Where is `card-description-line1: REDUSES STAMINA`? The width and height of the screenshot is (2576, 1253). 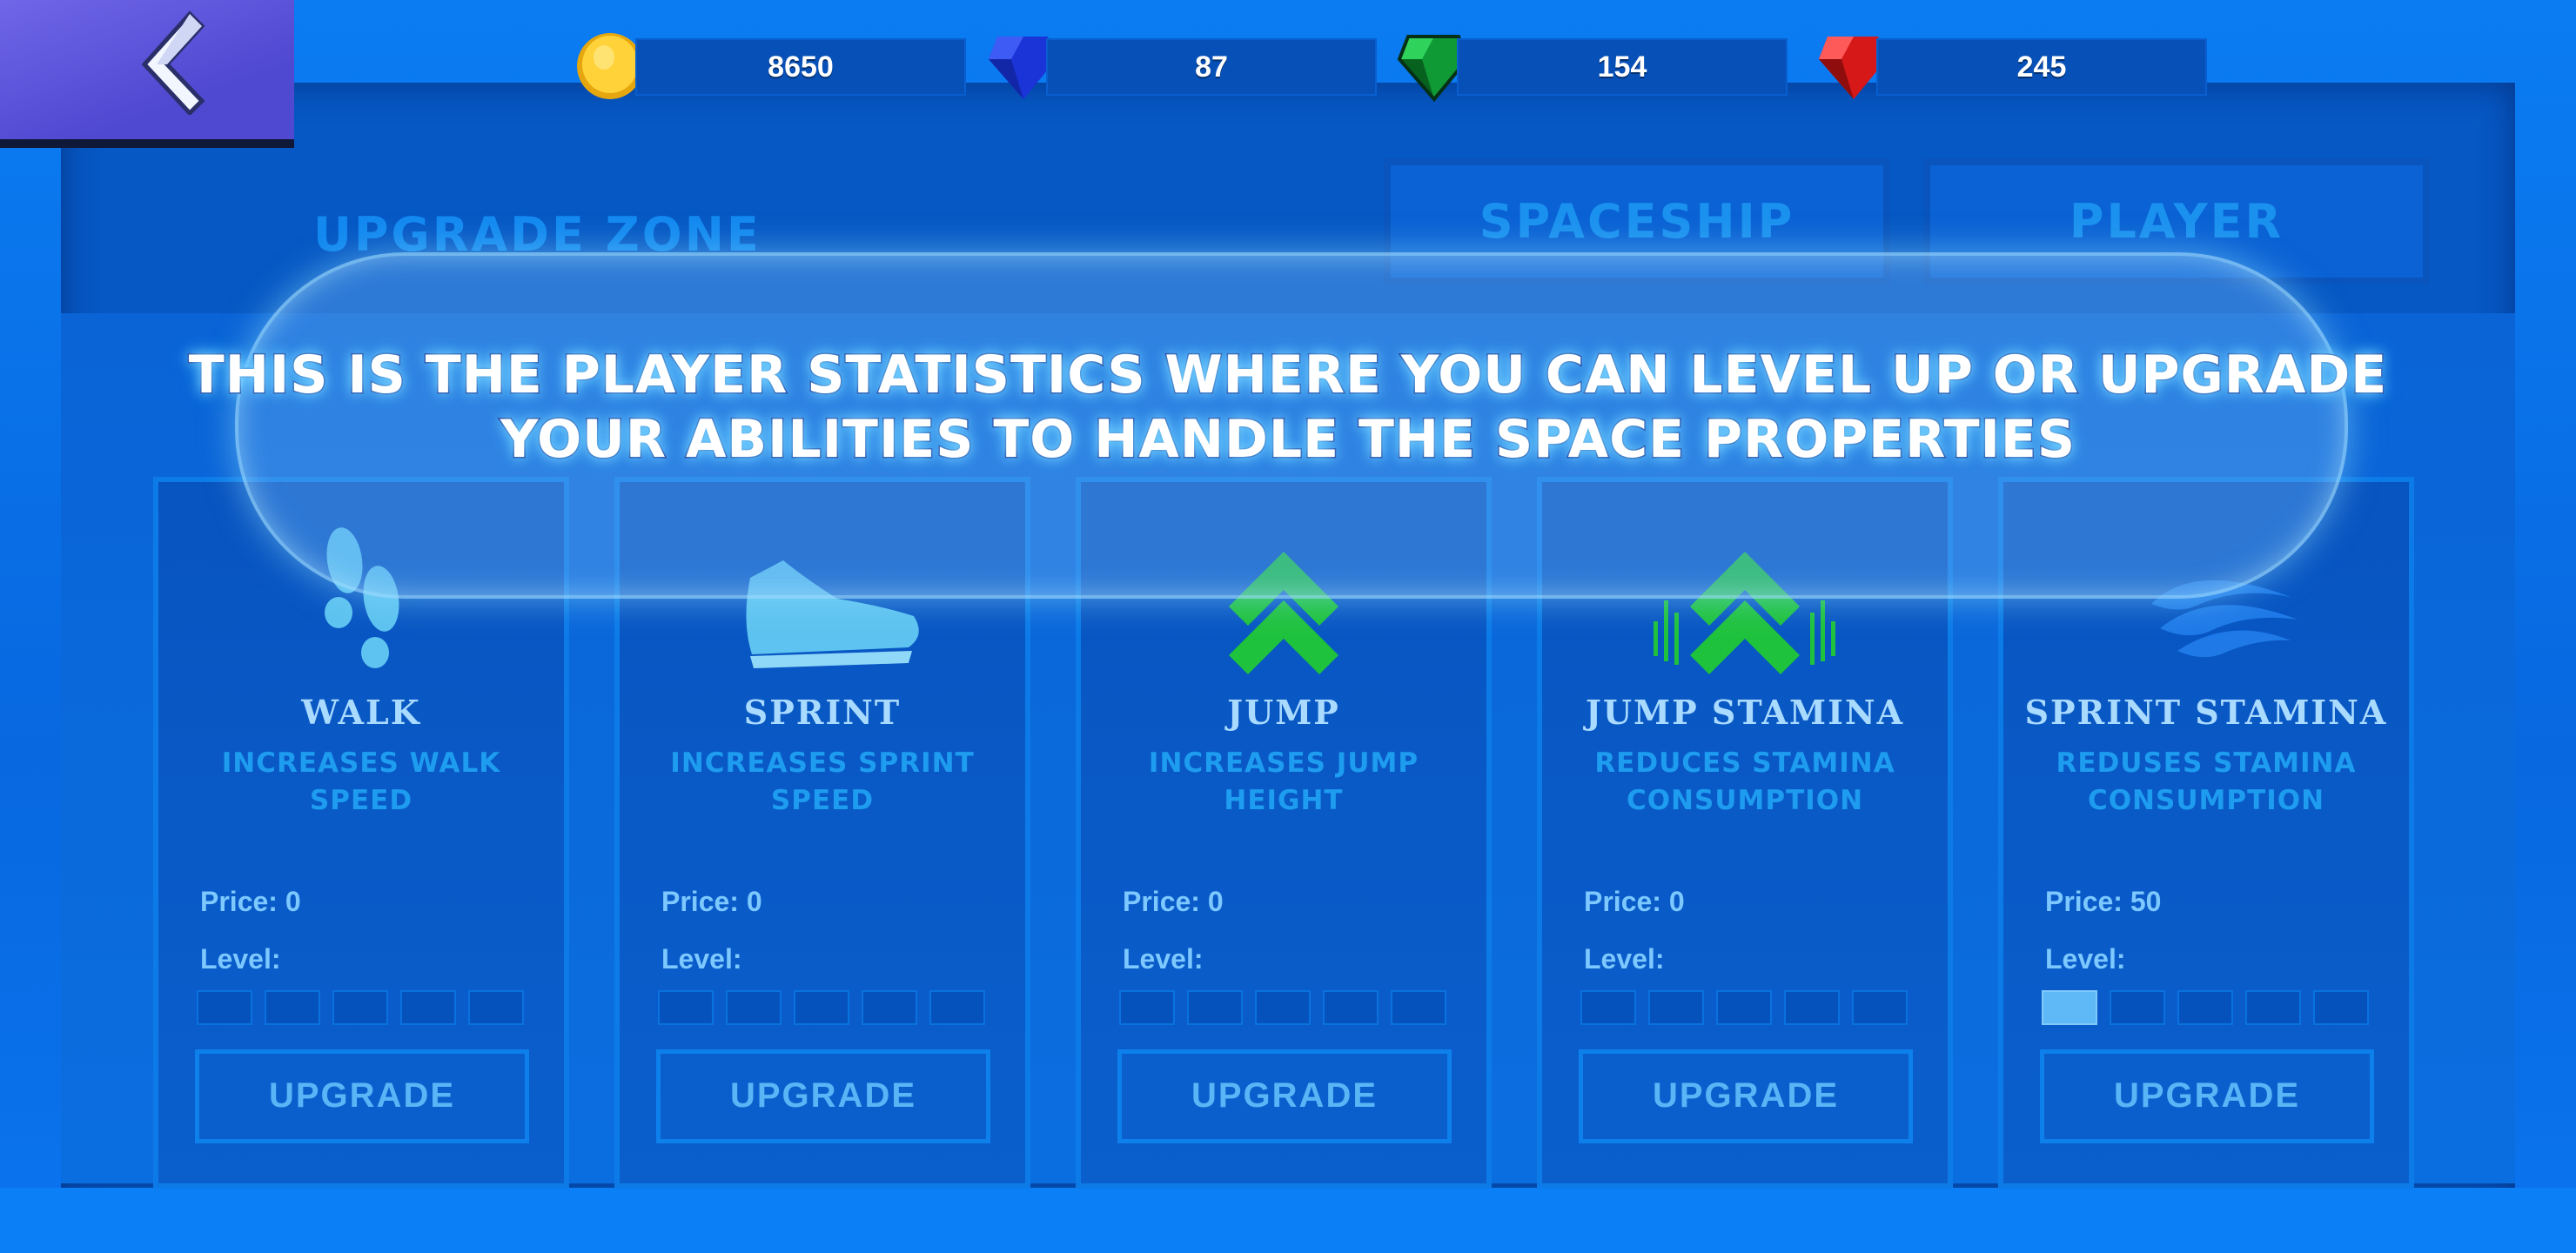 card-description-line1: REDUSES STAMINA is located at coordinates (2207, 763).